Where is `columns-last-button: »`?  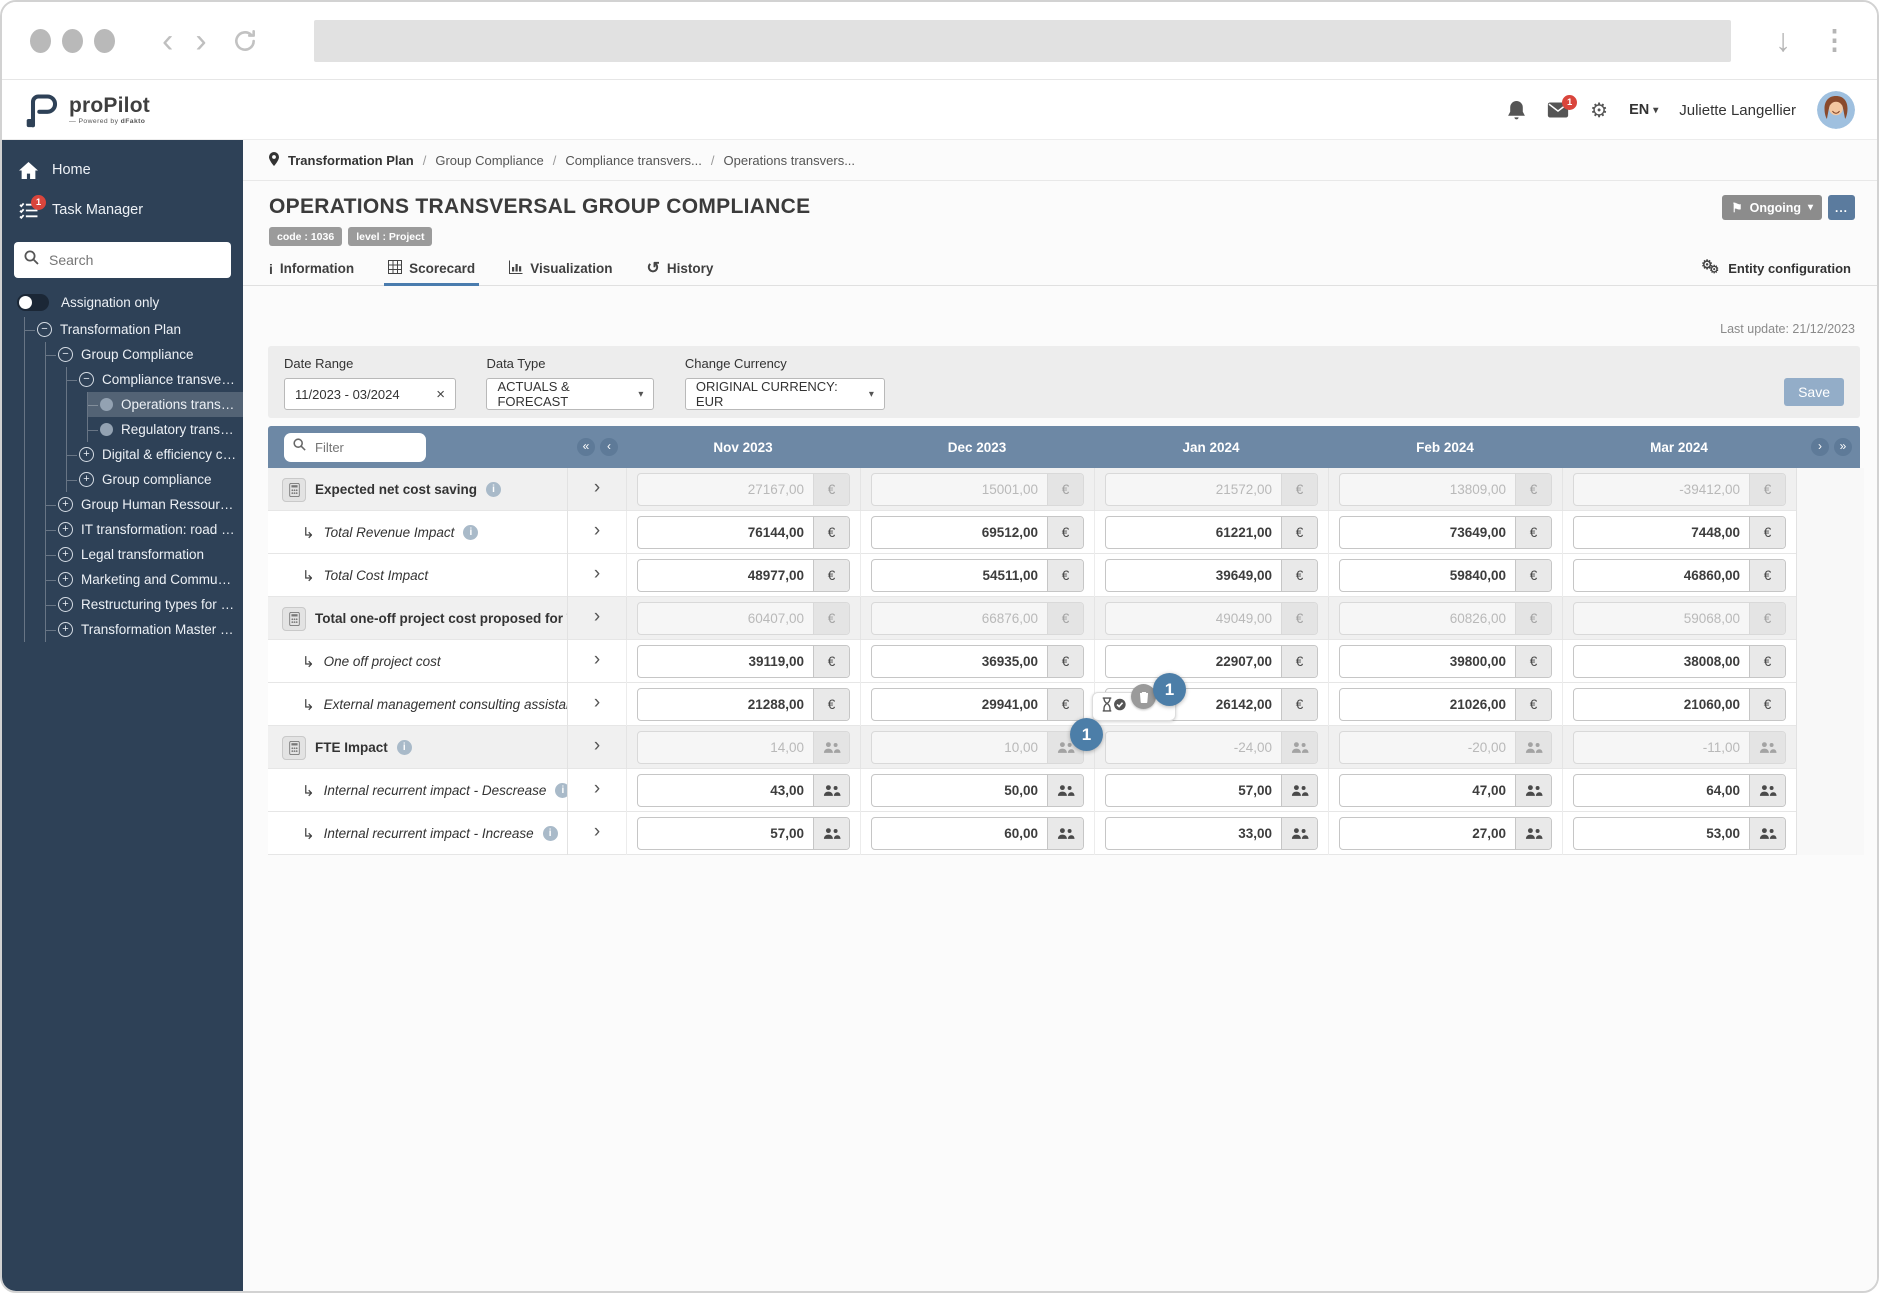 columns-last-button: » is located at coordinates (1843, 447).